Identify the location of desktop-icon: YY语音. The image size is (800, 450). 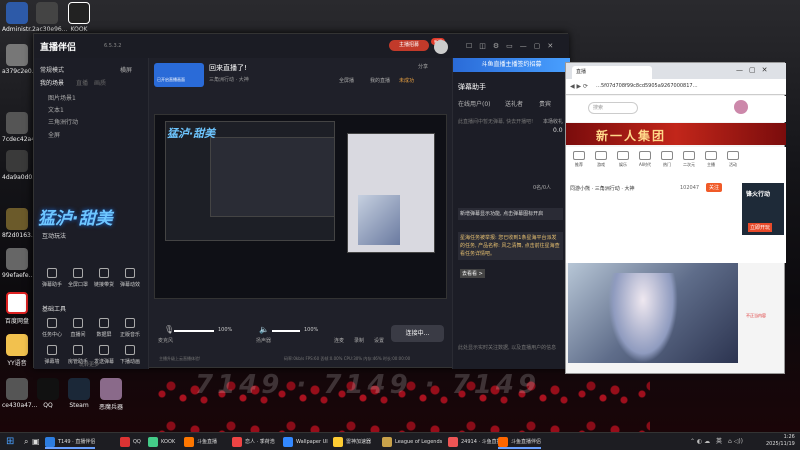
(17, 350).